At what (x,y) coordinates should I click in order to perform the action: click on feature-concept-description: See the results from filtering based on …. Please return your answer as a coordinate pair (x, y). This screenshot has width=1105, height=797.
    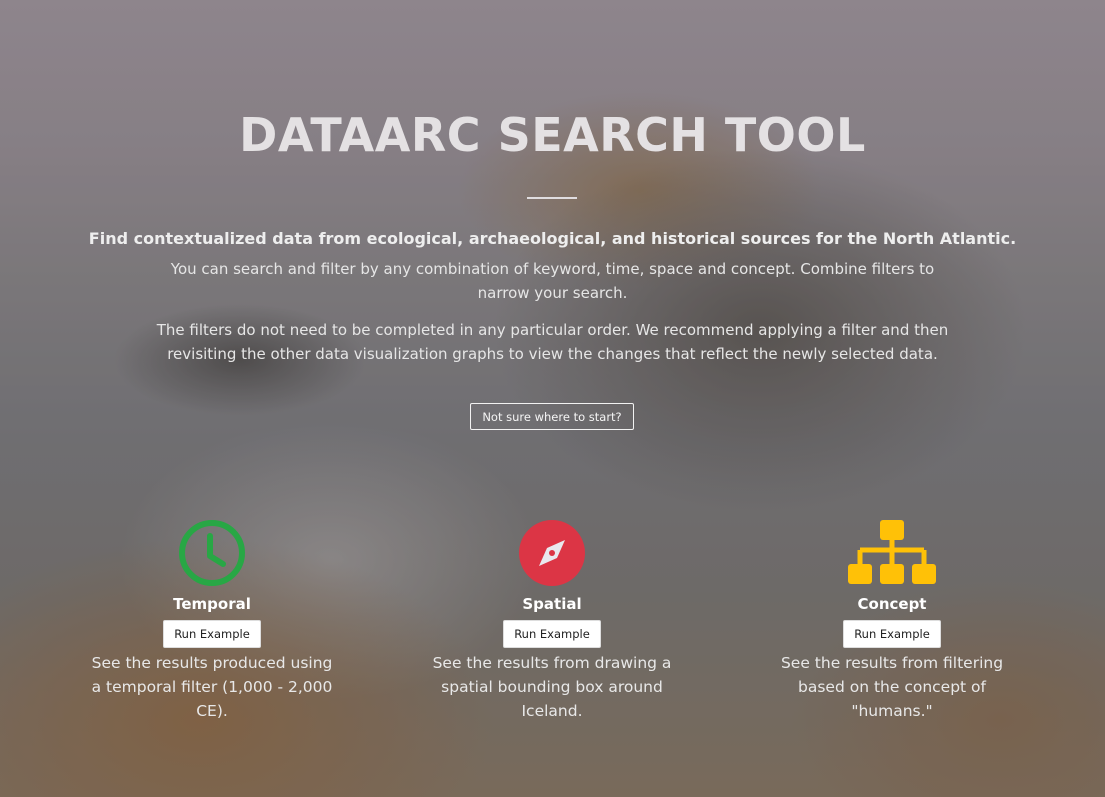
    Looking at the image, I should click on (892, 687).